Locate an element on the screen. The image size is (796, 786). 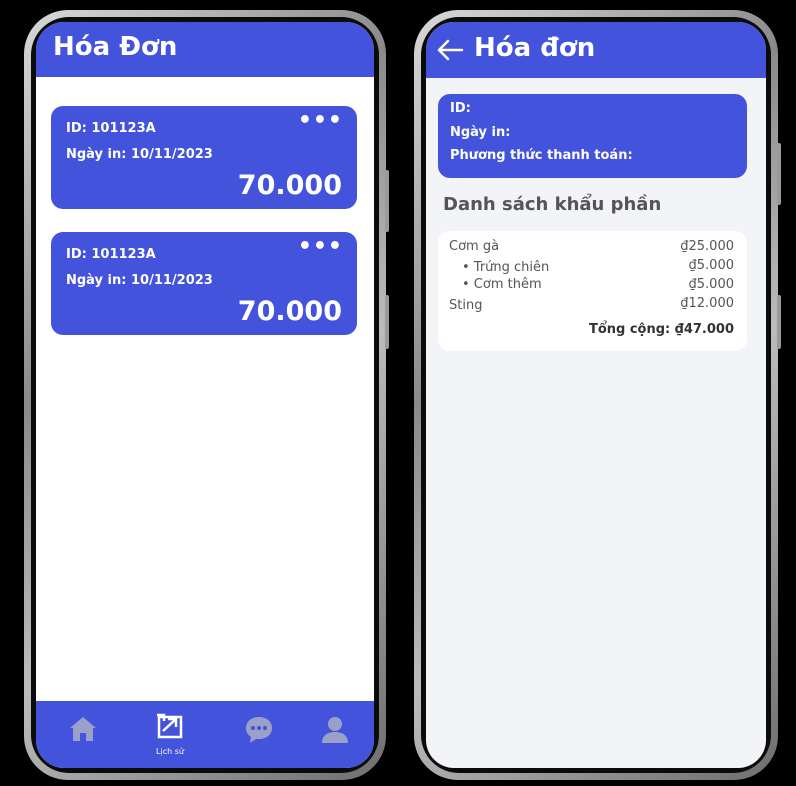
nav-chat is located at coordinates (258, 734).